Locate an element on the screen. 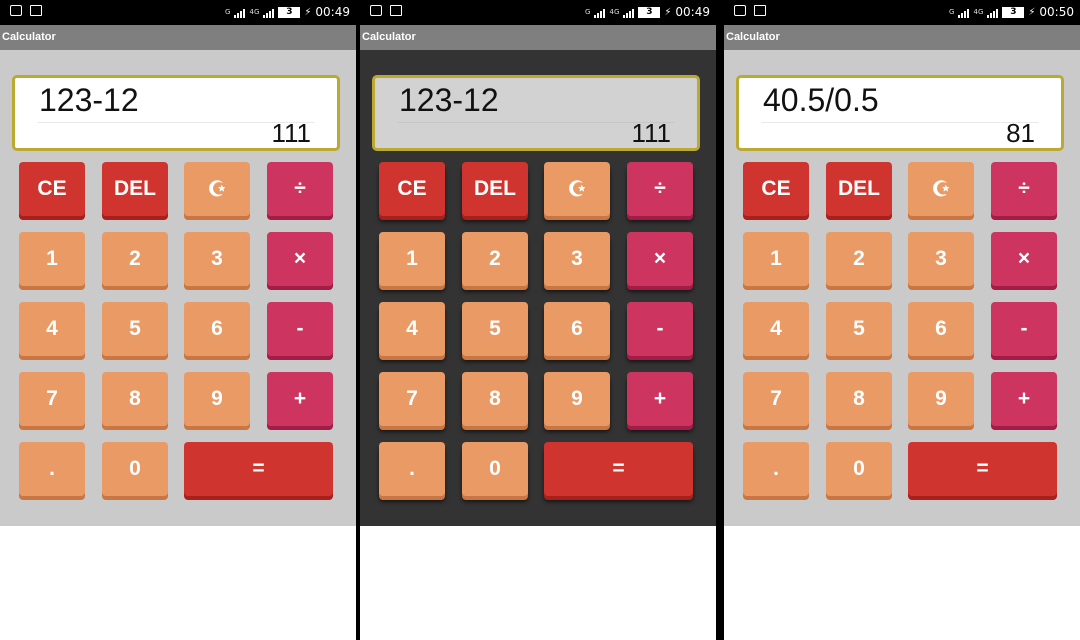  display-divider is located at coordinates (900, 122).